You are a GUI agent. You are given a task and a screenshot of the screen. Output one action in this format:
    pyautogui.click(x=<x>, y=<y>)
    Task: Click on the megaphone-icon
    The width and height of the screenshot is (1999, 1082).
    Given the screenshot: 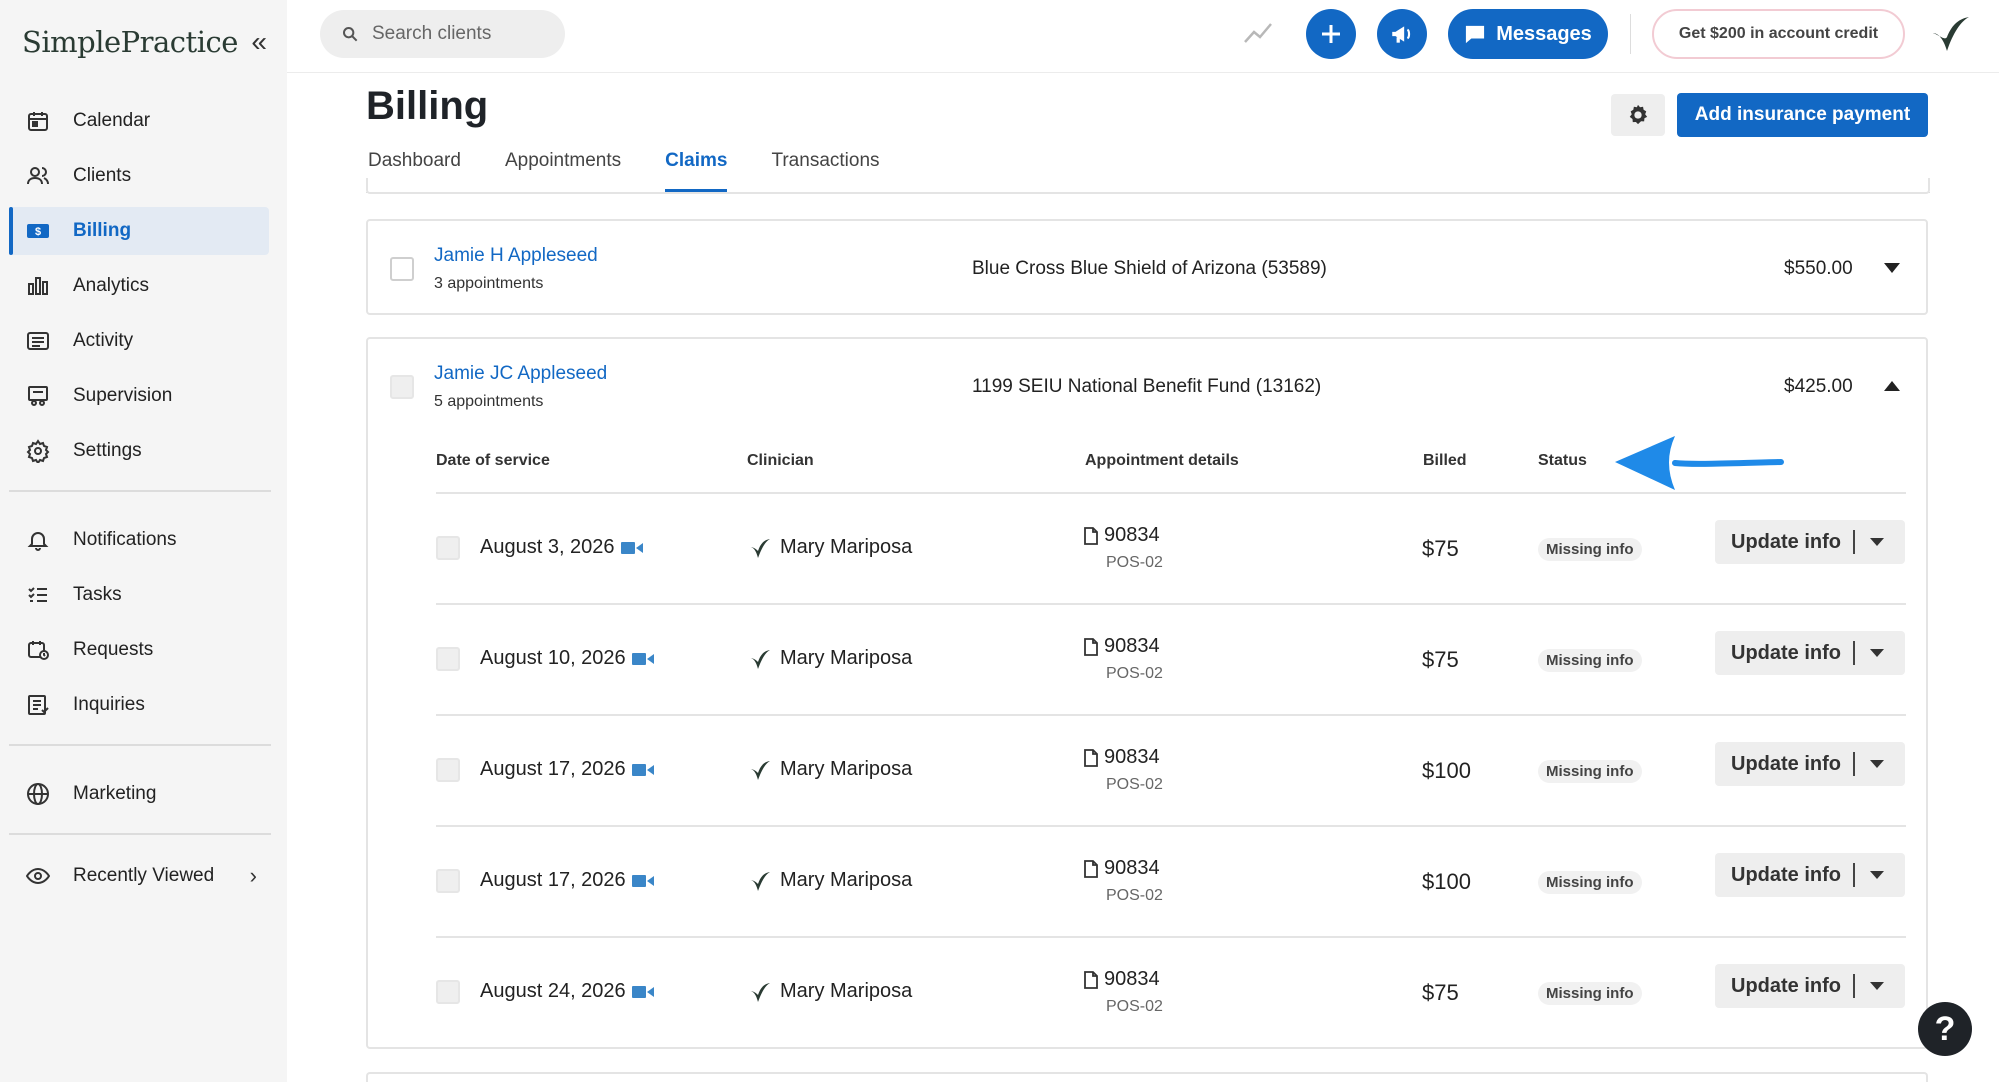 What is the action you would take?
    pyautogui.click(x=1401, y=34)
    